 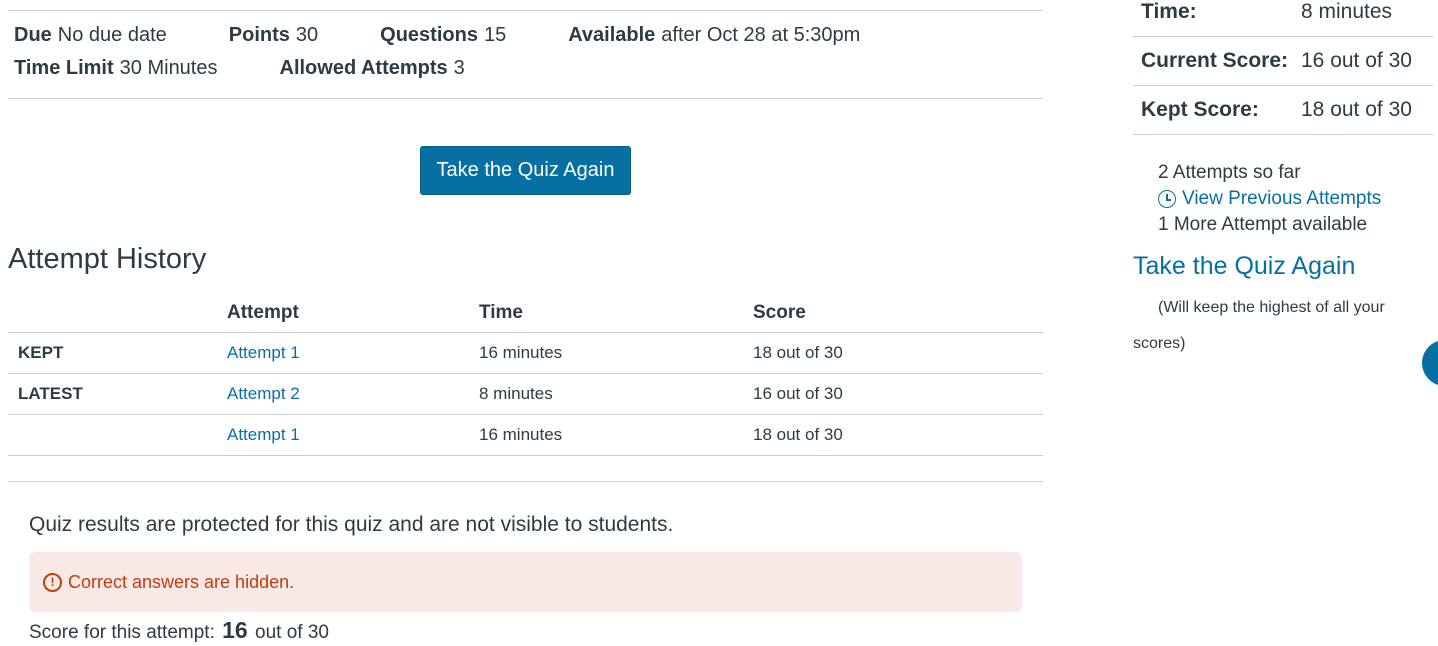 What do you see at coordinates (429, 35) in the screenshot?
I see `questions-label: Questions` at bounding box center [429, 35].